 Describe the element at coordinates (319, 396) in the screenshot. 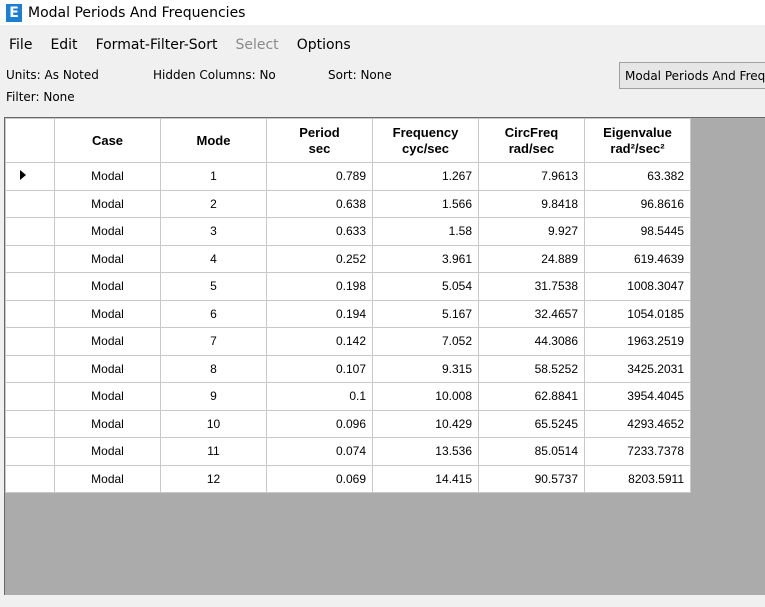

I see `cell-period: 0.1` at that location.